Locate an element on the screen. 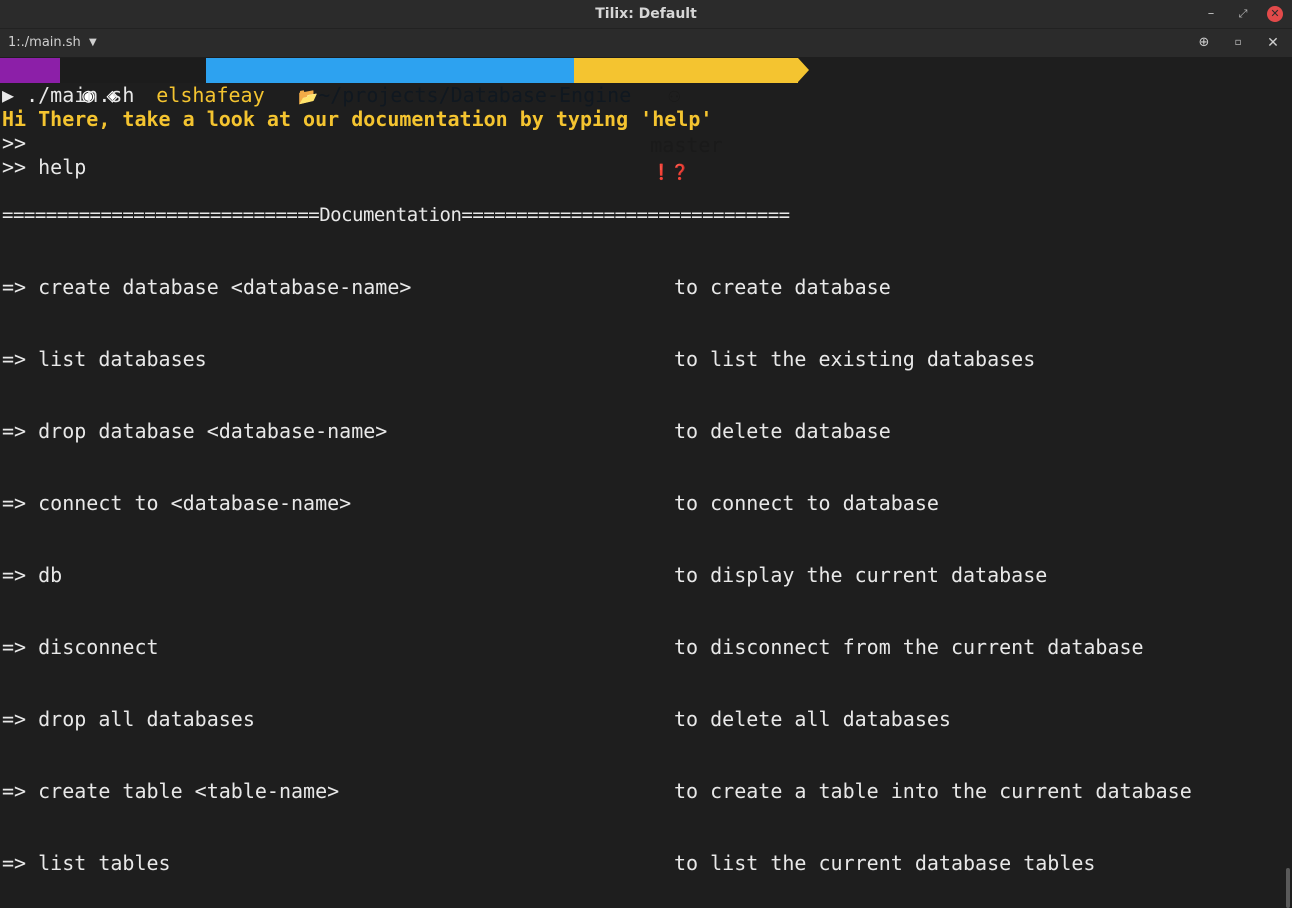  doc-command: => create database <database-name> is located at coordinates (207, 287).